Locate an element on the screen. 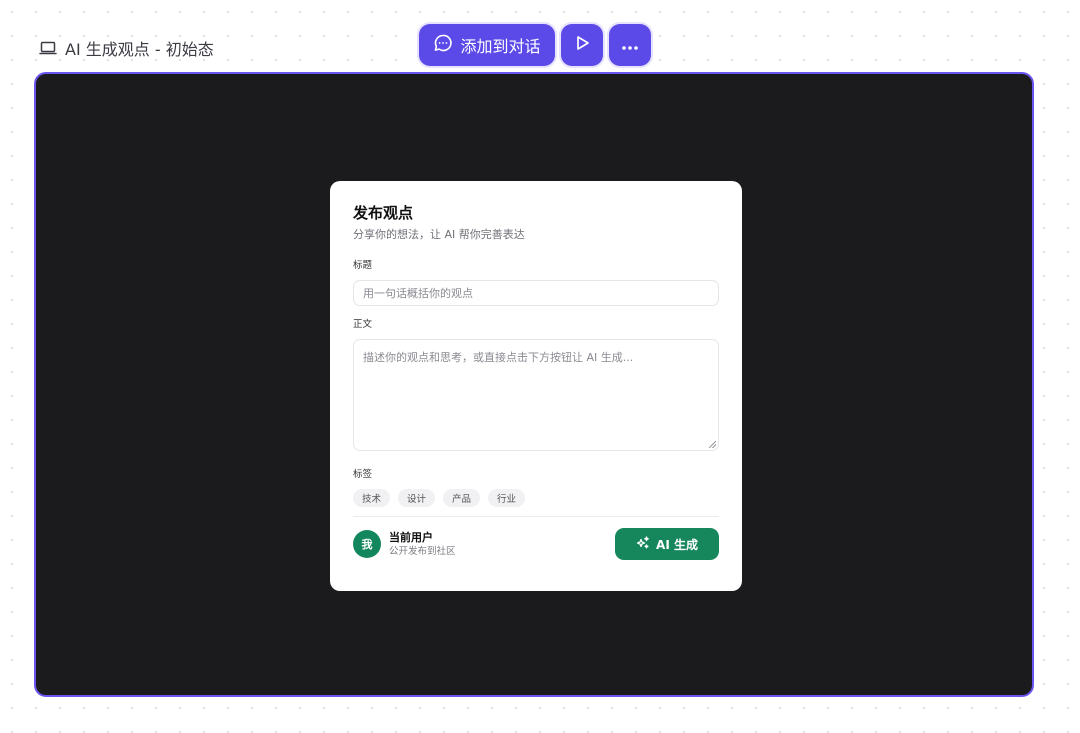  chat-bubble-icon is located at coordinates (443, 45).